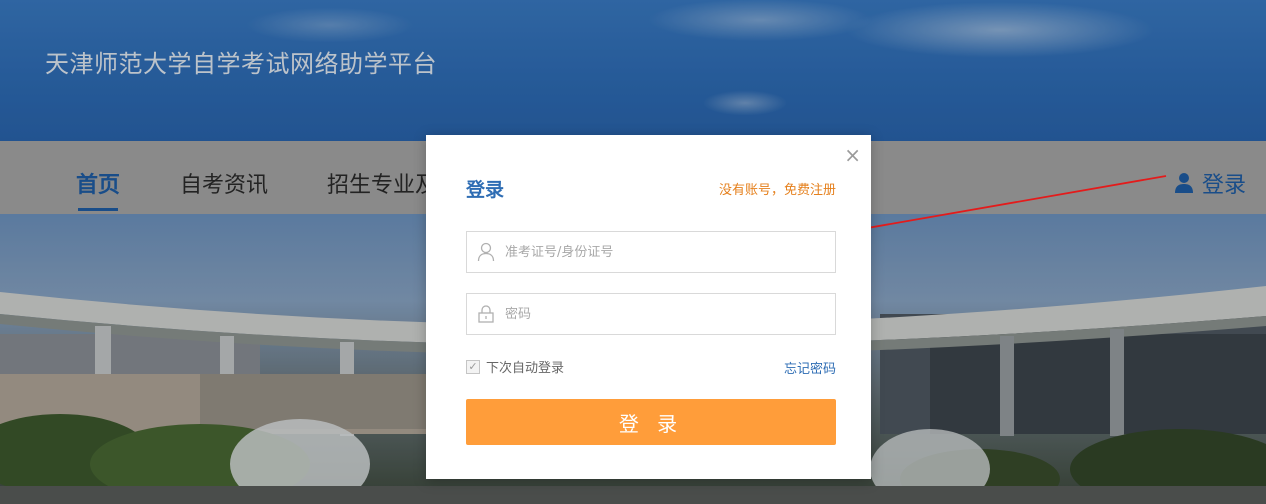  Describe the element at coordinates (485, 190) in the screenshot. I see `modal-title: 登录` at that location.